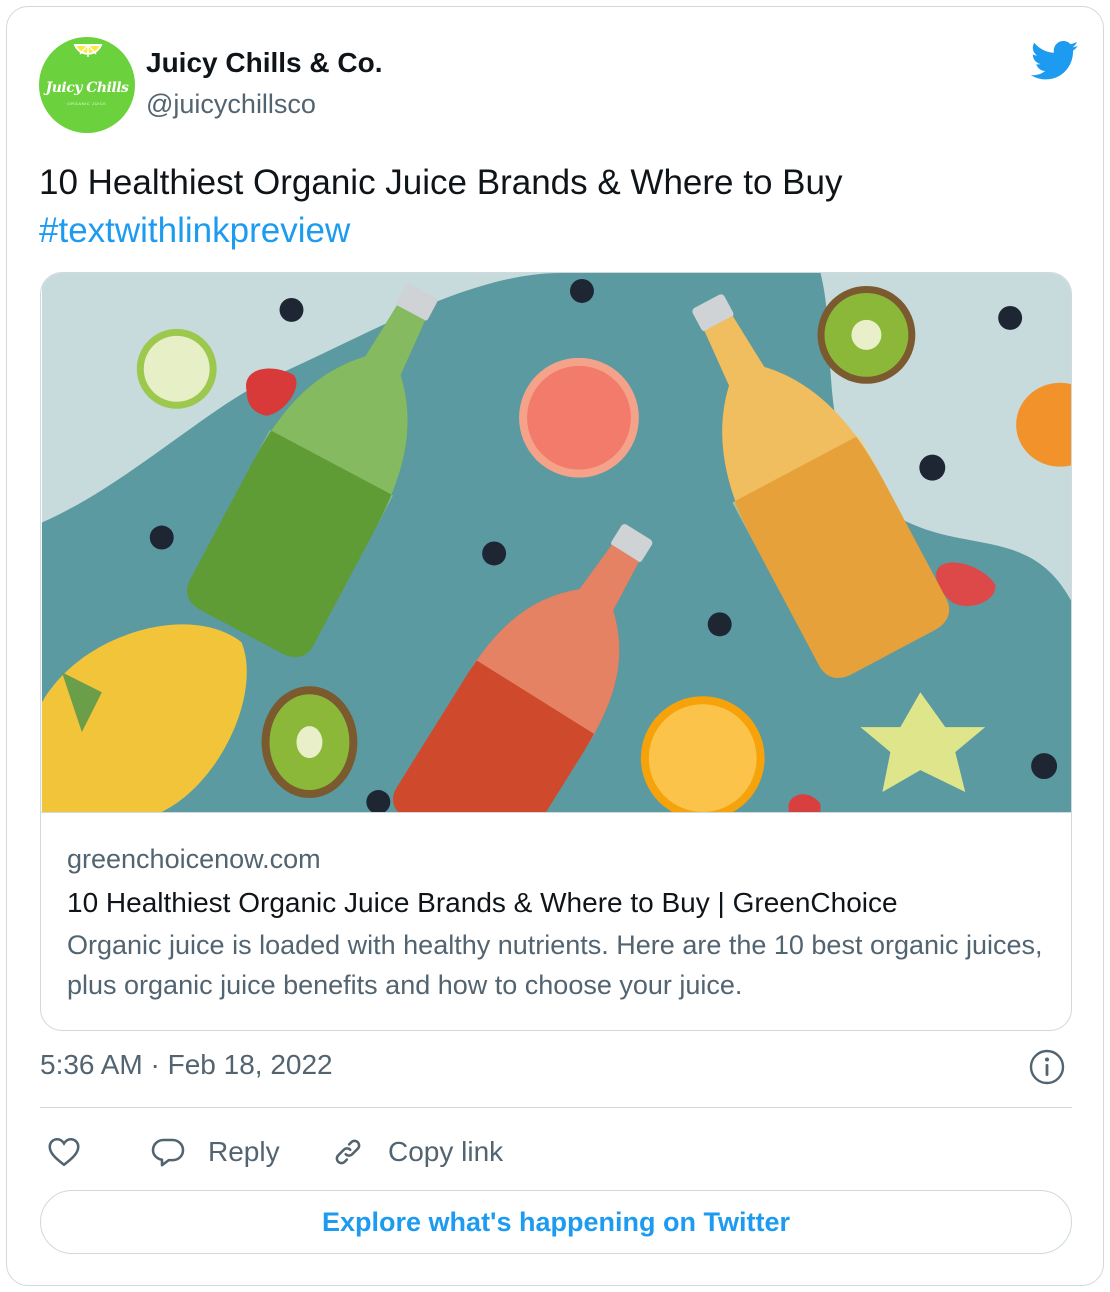  What do you see at coordinates (168, 1152) in the screenshot?
I see `reply-bubble-icon` at bounding box center [168, 1152].